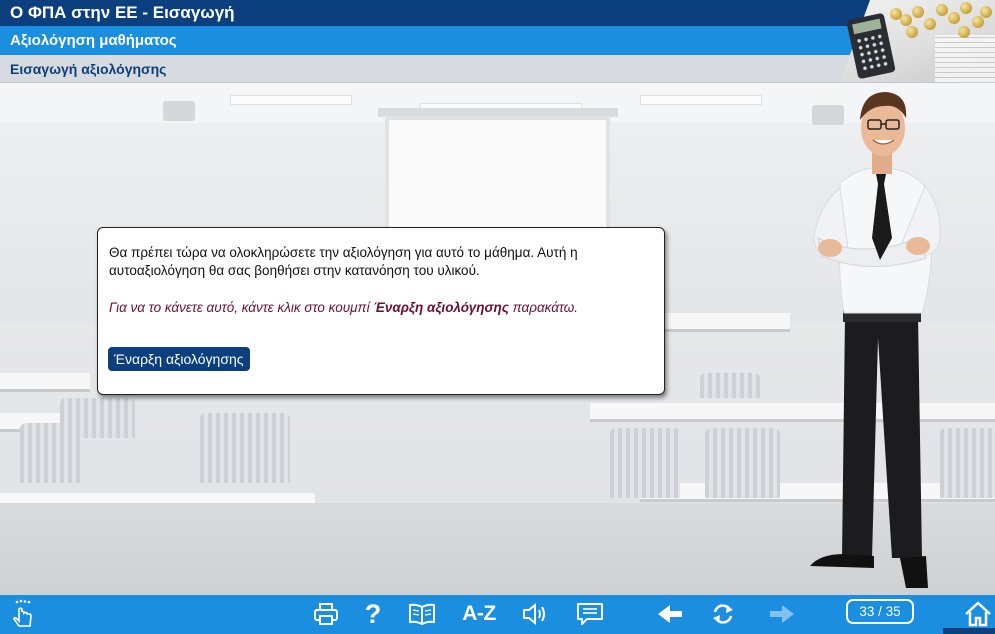 The height and width of the screenshot is (634, 995). Describe the element at coordinates (23, 613) in the screenshot. I see `touch-hand-icon` at that location.